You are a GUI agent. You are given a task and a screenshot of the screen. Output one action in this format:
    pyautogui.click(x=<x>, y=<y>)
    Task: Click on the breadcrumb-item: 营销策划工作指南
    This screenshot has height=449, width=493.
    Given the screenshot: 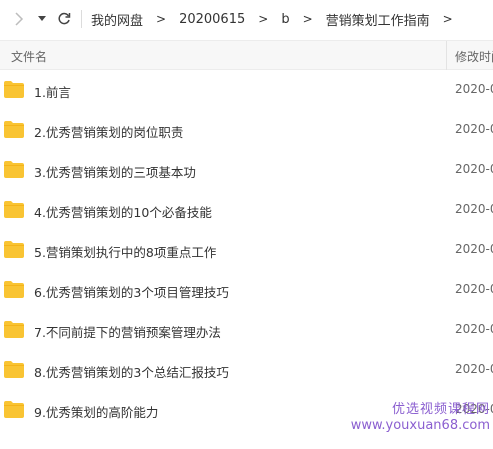 What is the action you would take?
    pyautogui.click(x=378, y=19)
    